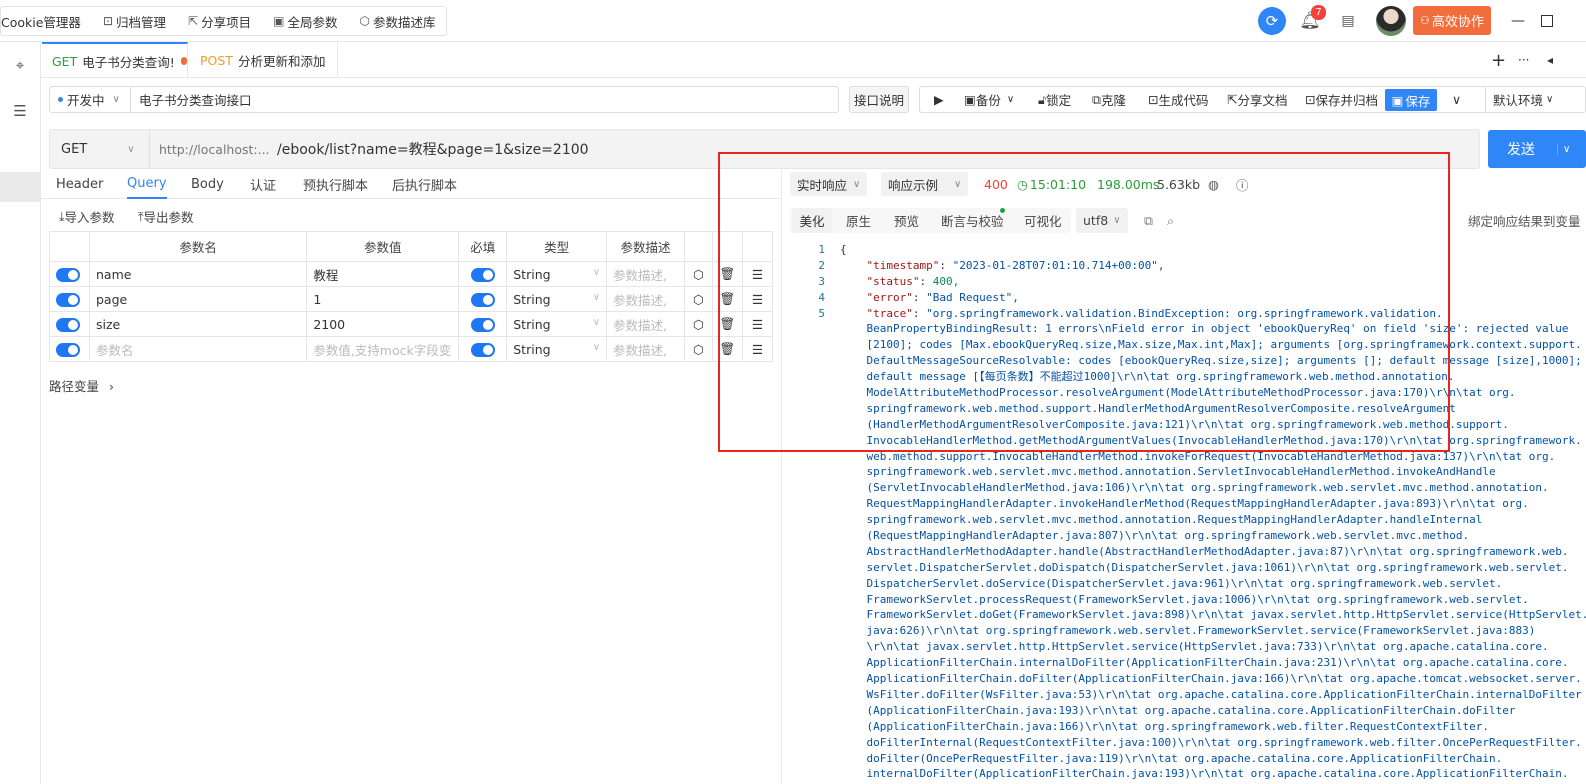 This screenshot has height=784, width=1586. Describe the element at coordinates (906, 220) in the screenshot. I see `tab-preview: 预览` at that location.